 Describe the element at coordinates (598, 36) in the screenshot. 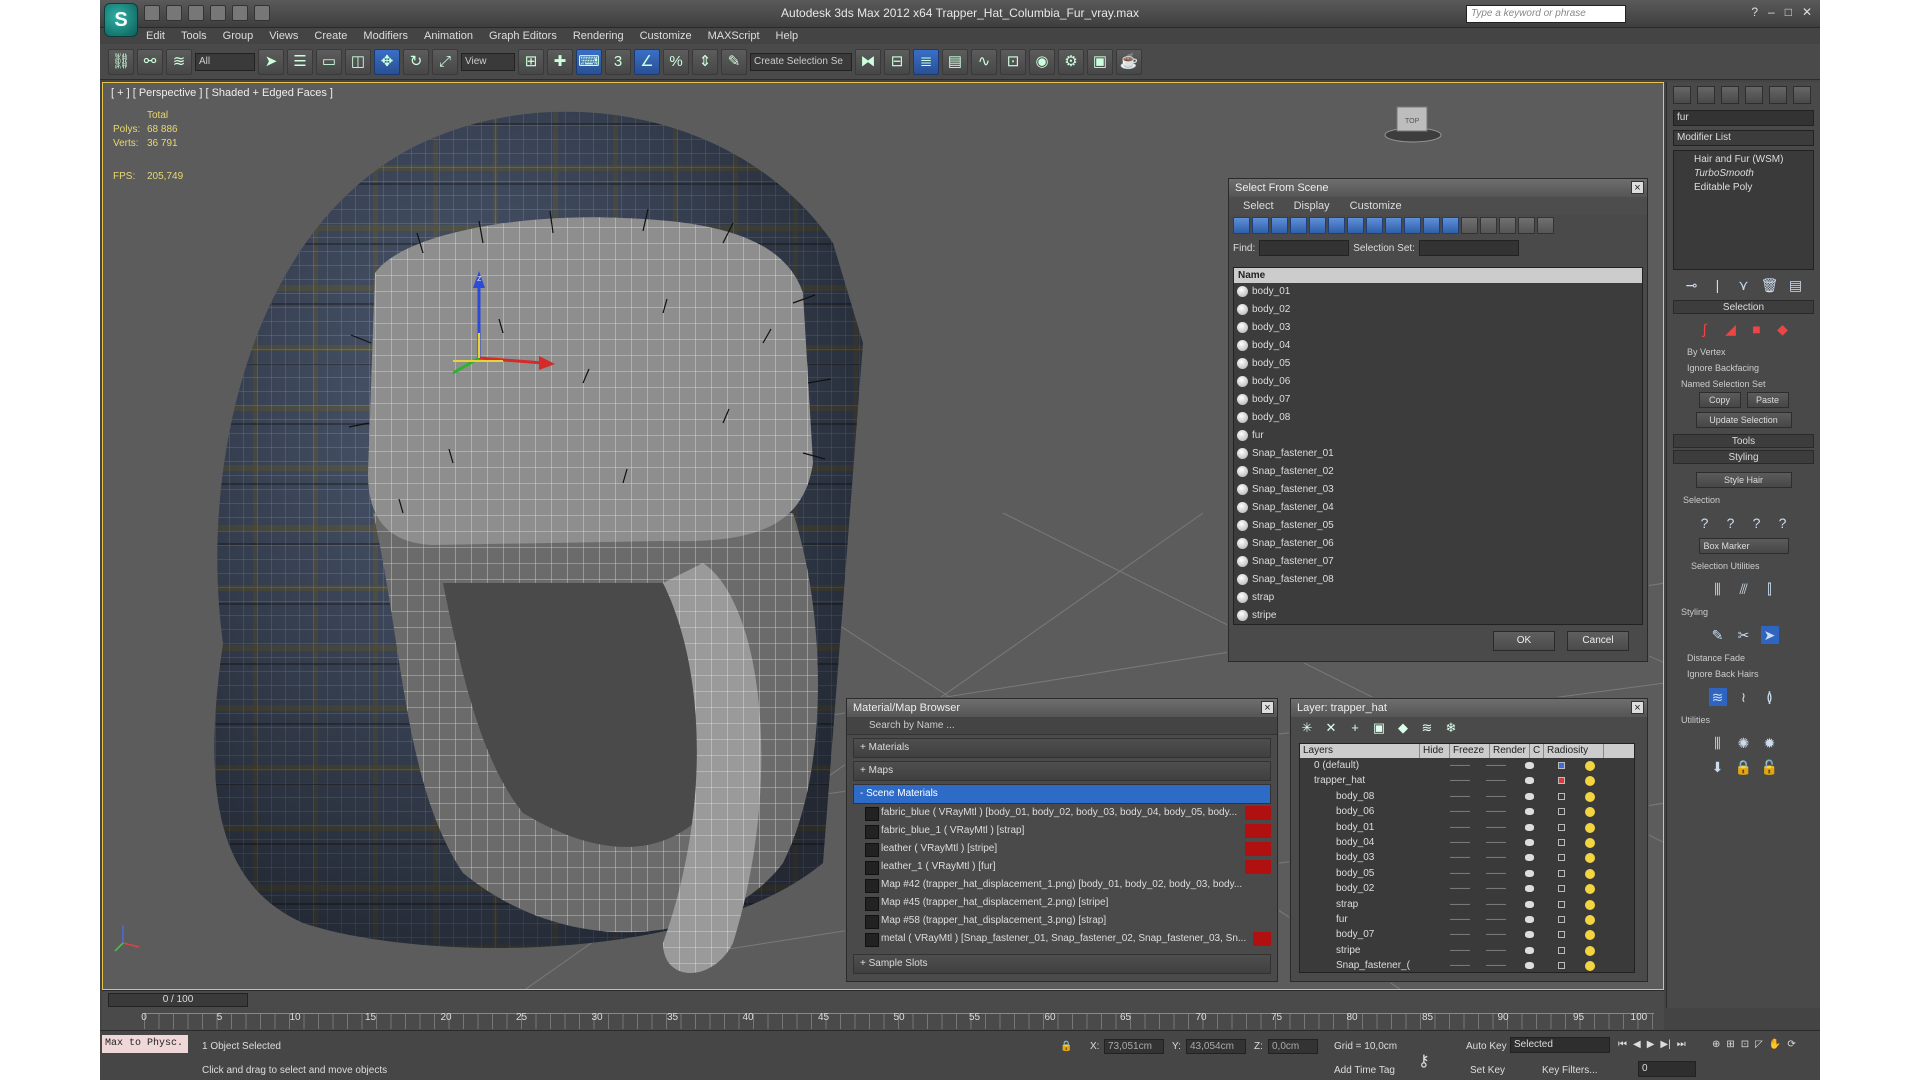

I see `menu-rendering: Rendering` at that location.